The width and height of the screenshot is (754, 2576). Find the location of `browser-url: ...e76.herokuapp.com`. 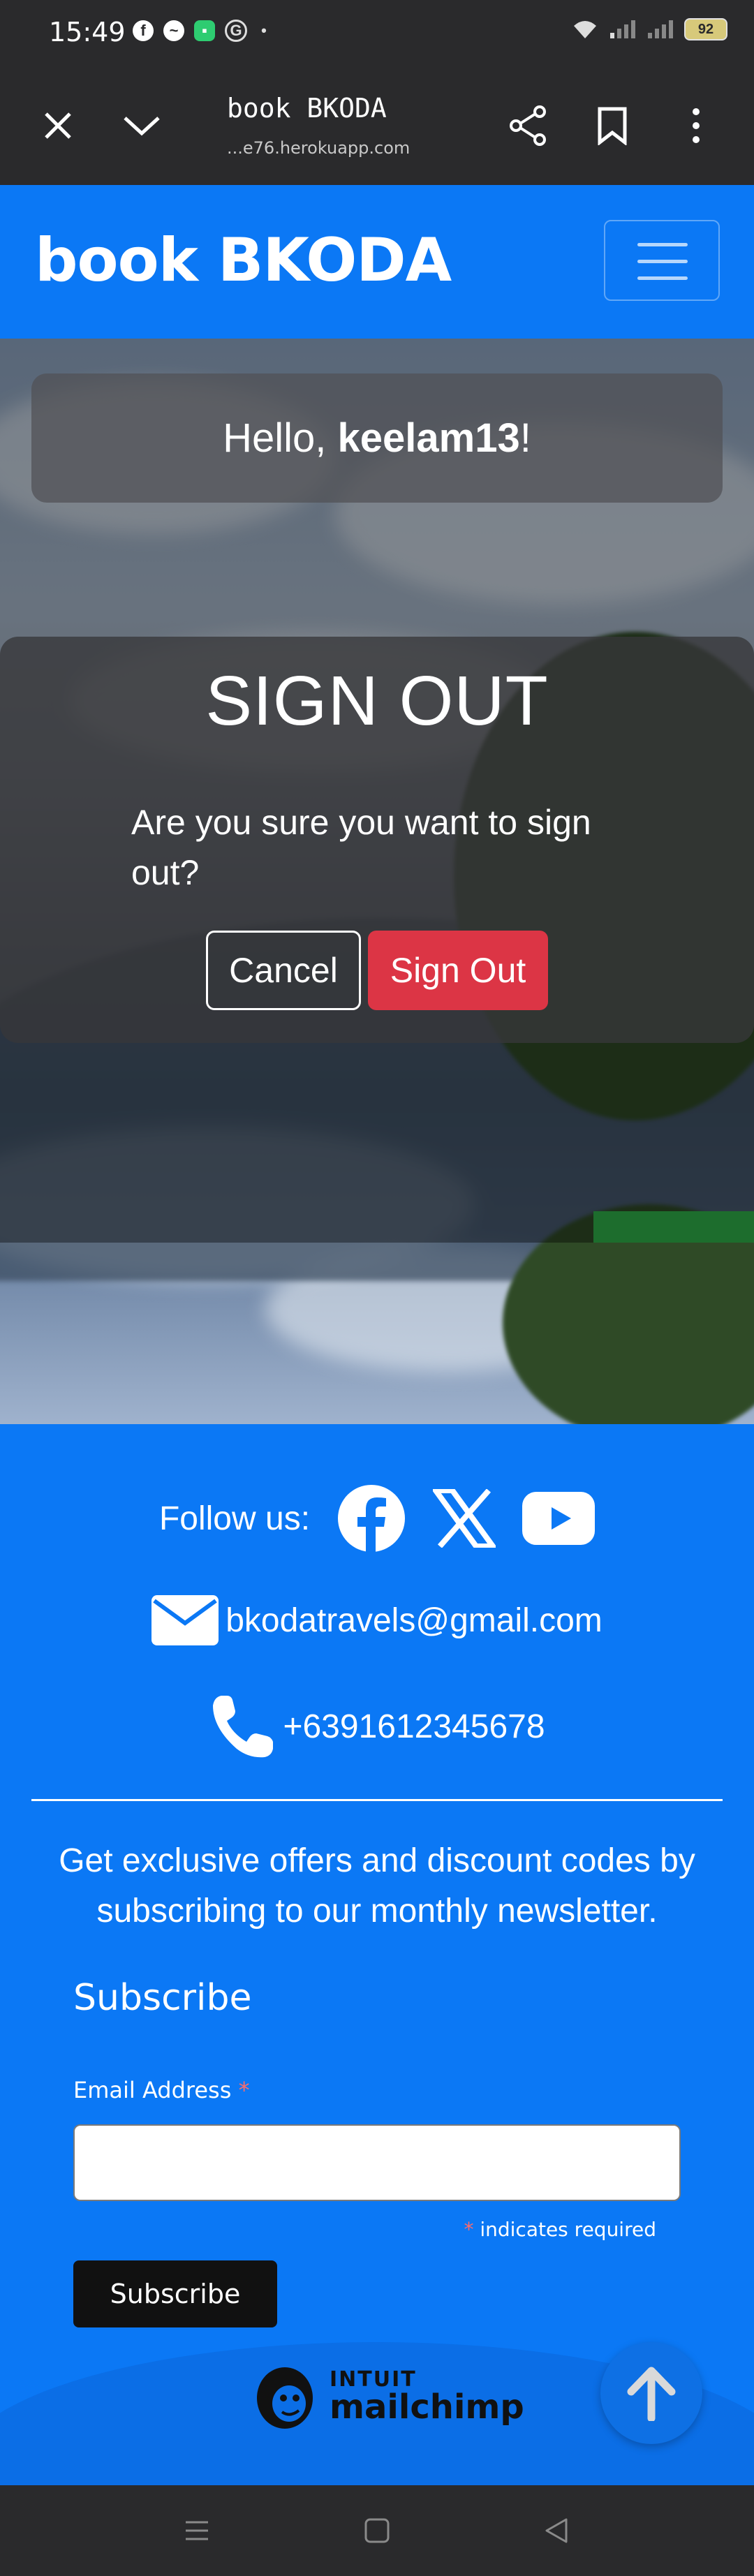

browser-url: ...e76.herokuapp.com is located at coordinates (318, 148).